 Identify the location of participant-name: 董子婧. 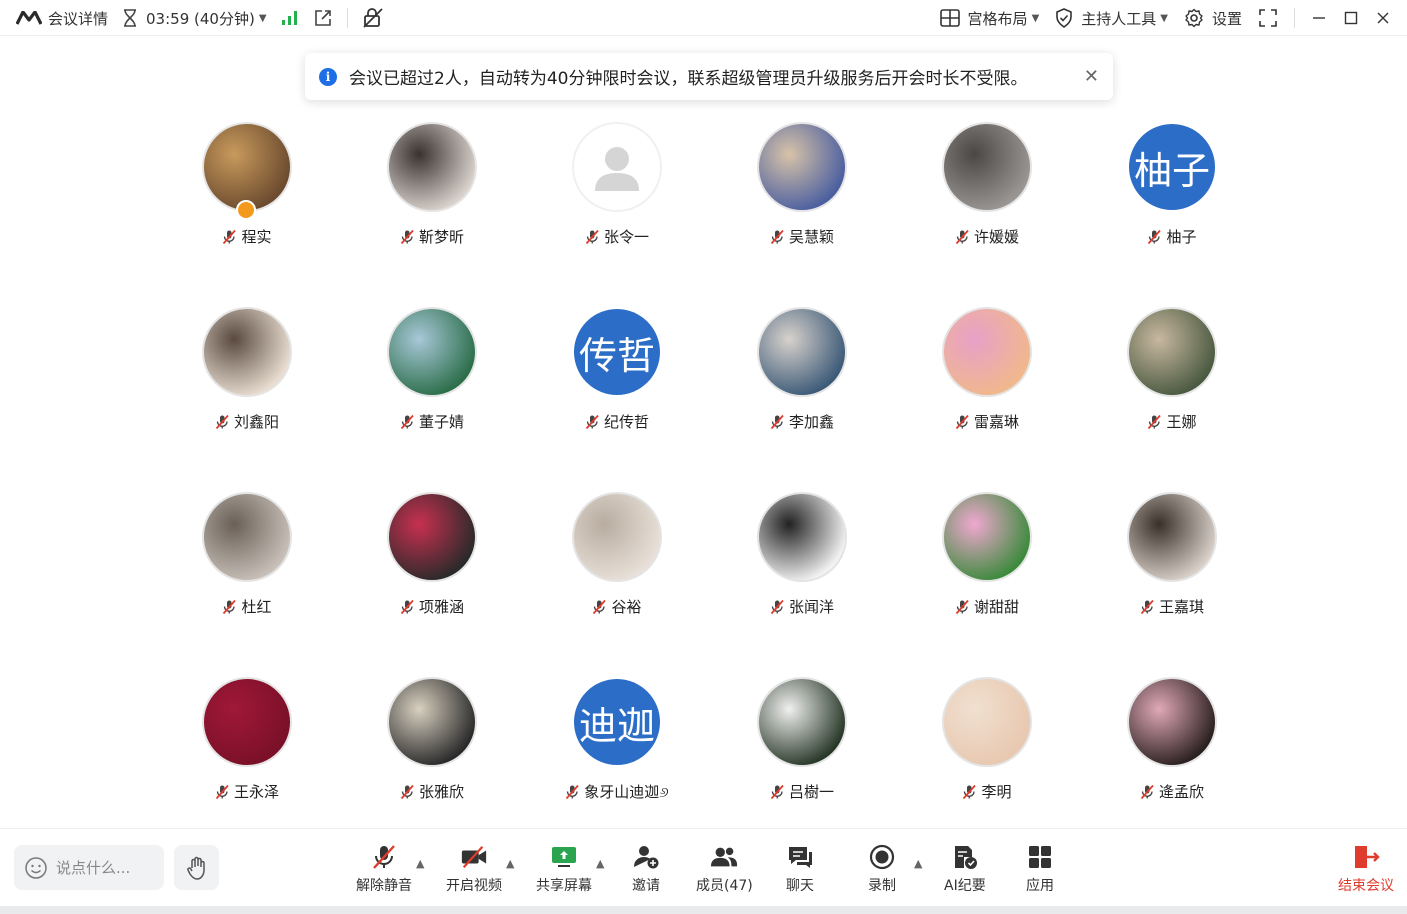
(441, 422).